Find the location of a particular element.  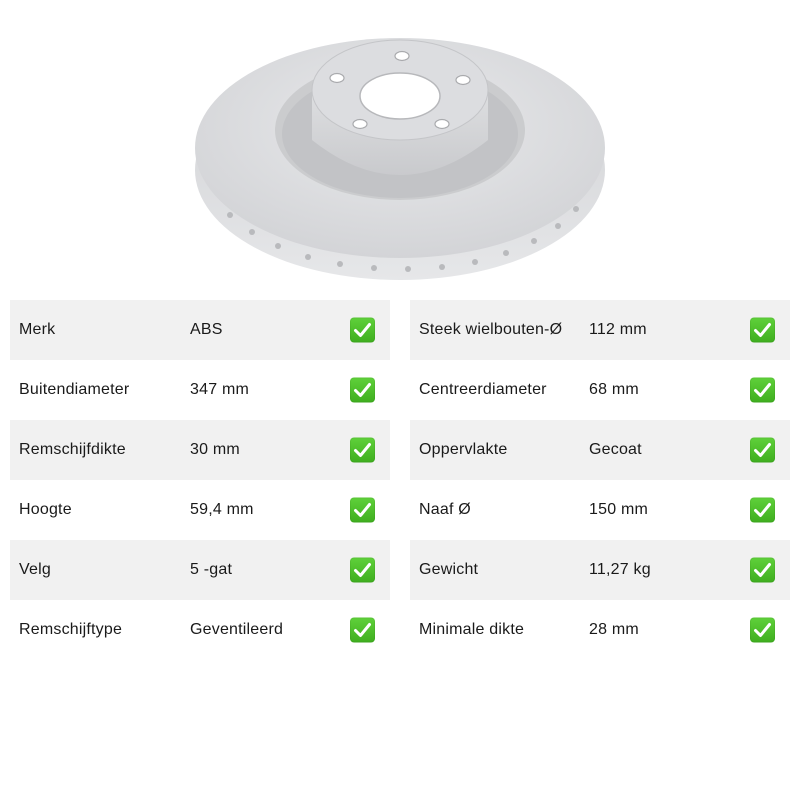

spec-value: 5 -gat is located at coordinates (211, 569).